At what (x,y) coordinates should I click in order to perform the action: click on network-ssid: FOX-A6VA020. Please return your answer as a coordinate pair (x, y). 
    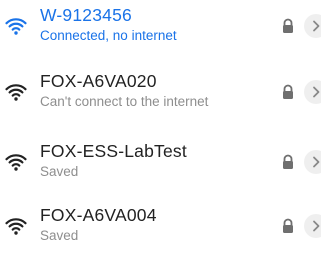
    Looking at the image, I should click on (98, 81).